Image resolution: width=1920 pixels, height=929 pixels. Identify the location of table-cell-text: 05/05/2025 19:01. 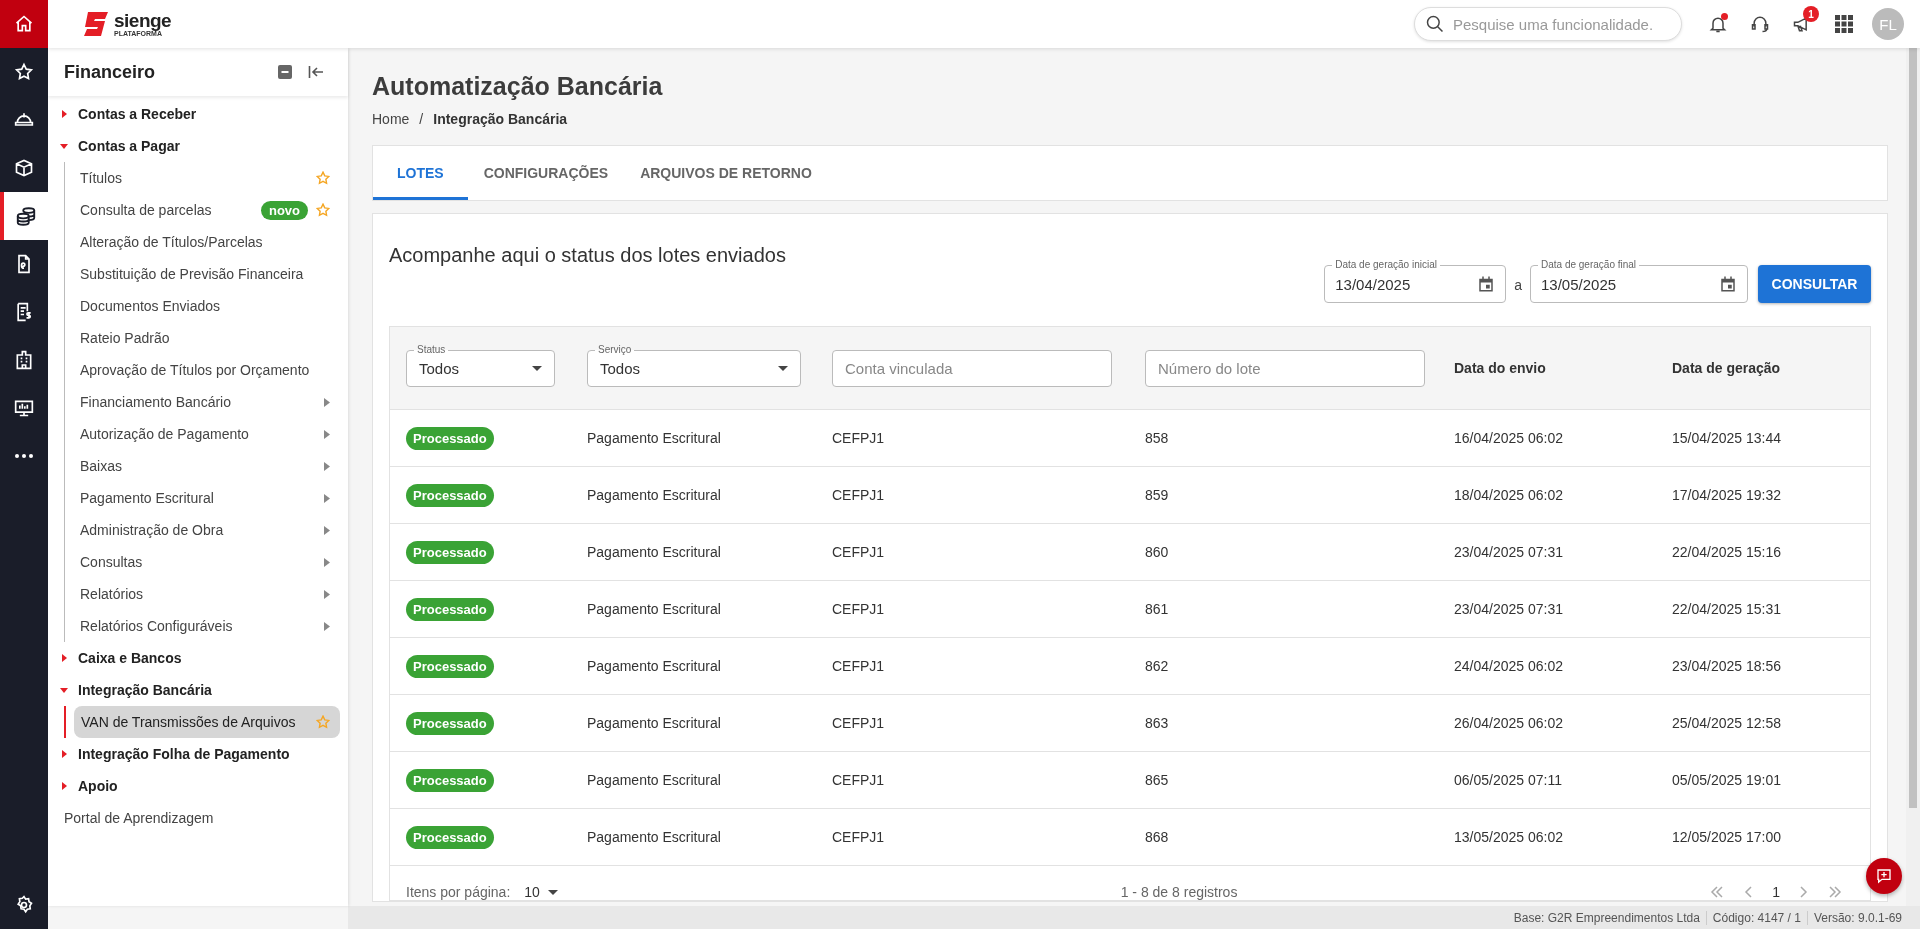
(1726, 780).